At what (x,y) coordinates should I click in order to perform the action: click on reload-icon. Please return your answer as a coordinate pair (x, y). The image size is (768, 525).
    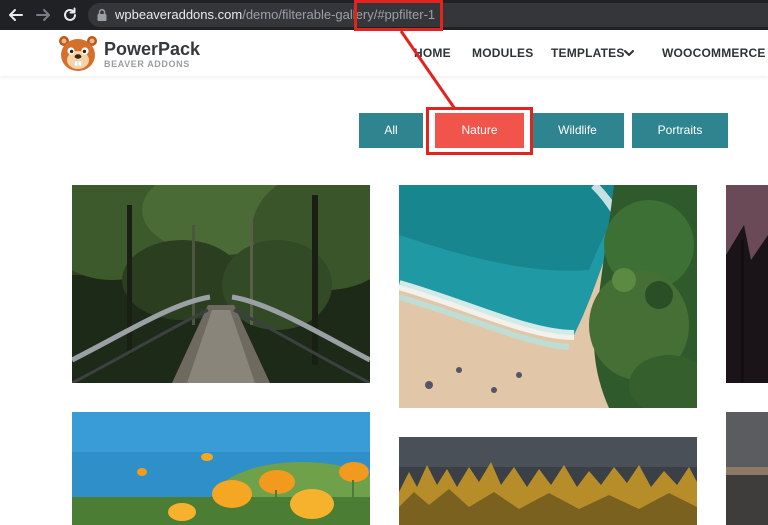
    Looking at the image, I should click on (70, 15).